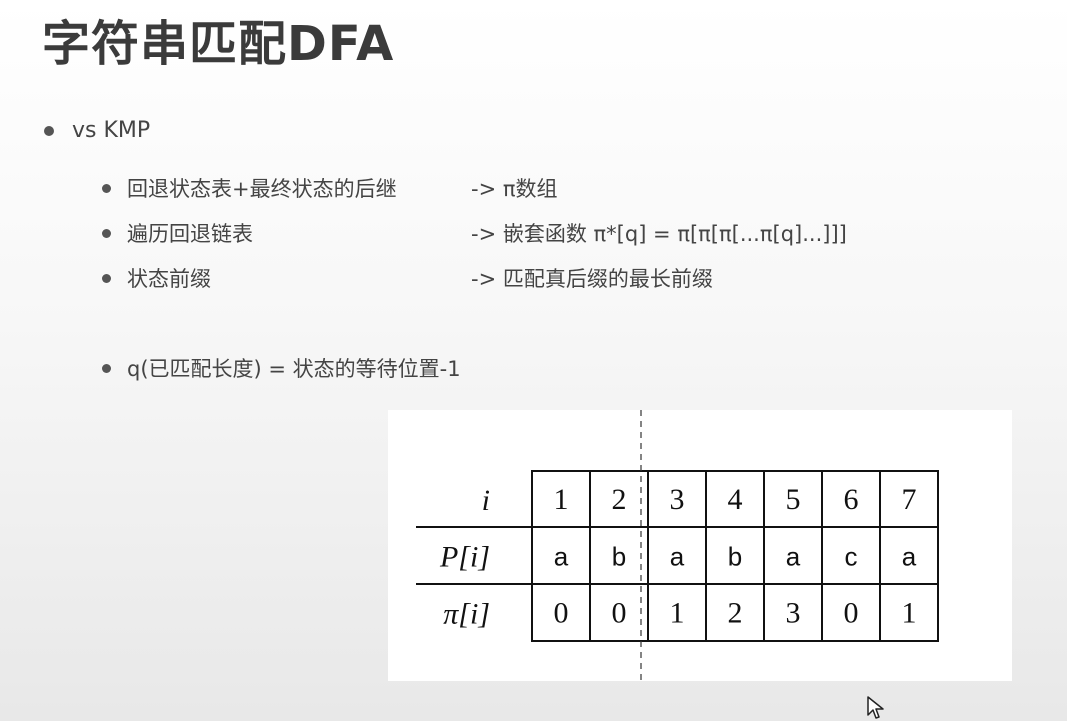 Image resolution: width=1067 pixels, height=721 pixels. I want to click on bullet-item-right: -> 嵌套函数 π*[q] = π[π[π[...π[q]...]]], so click(659, 234).